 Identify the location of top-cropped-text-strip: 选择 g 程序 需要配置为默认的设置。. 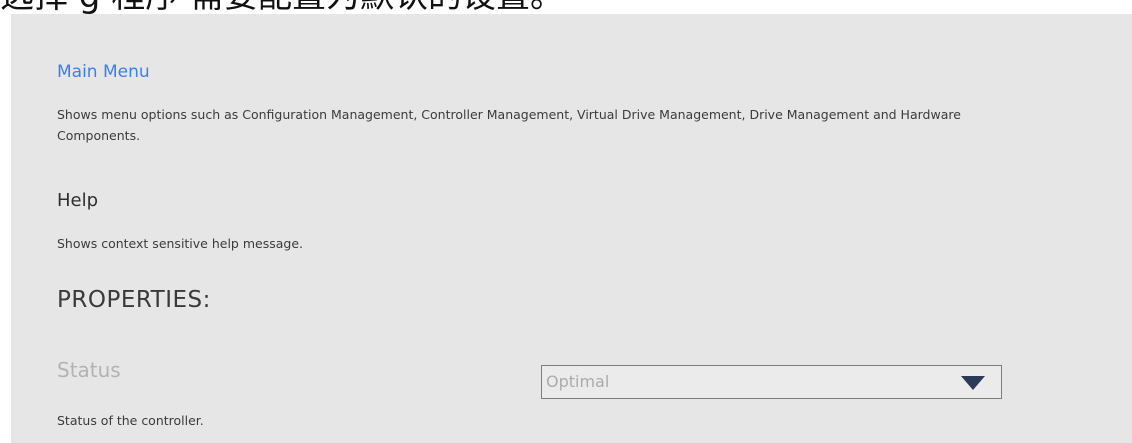
(566, 7).